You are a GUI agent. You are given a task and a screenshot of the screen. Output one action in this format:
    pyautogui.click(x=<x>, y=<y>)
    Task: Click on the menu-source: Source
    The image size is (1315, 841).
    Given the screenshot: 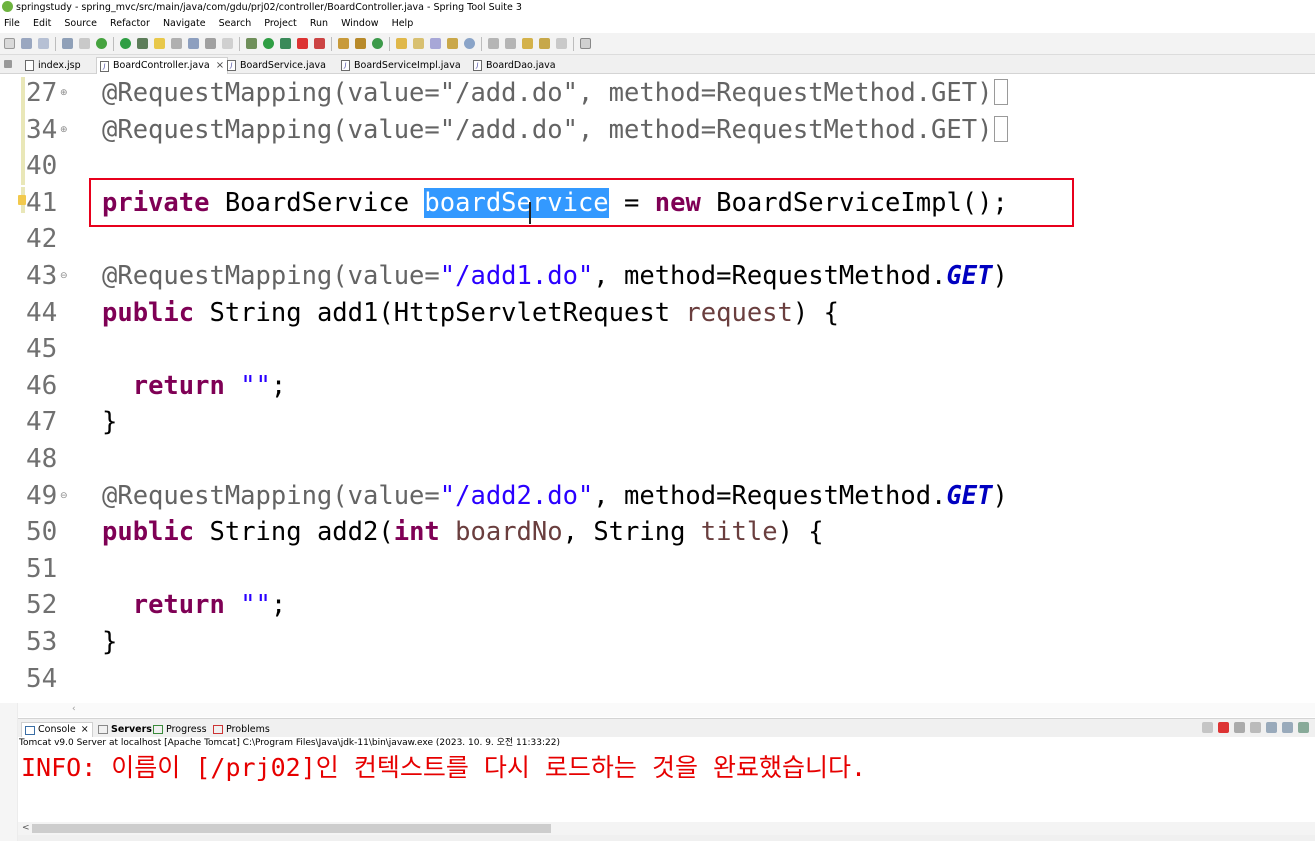 What is the action you would take?
    pyautogui.click(x=80, y=23)
    